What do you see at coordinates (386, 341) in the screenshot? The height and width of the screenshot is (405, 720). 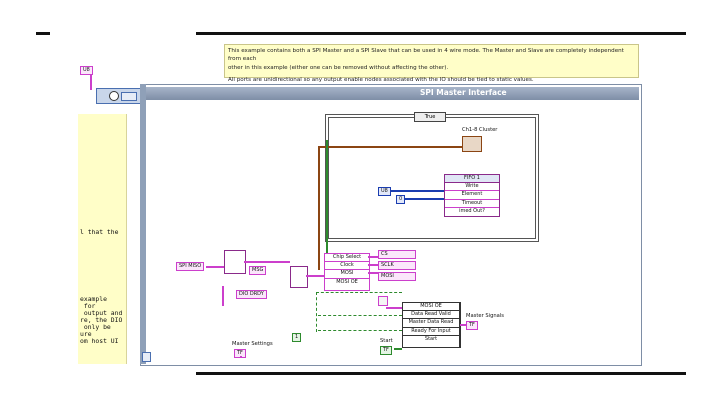 I see `start-label: Start` at bounding box center [386, 341].